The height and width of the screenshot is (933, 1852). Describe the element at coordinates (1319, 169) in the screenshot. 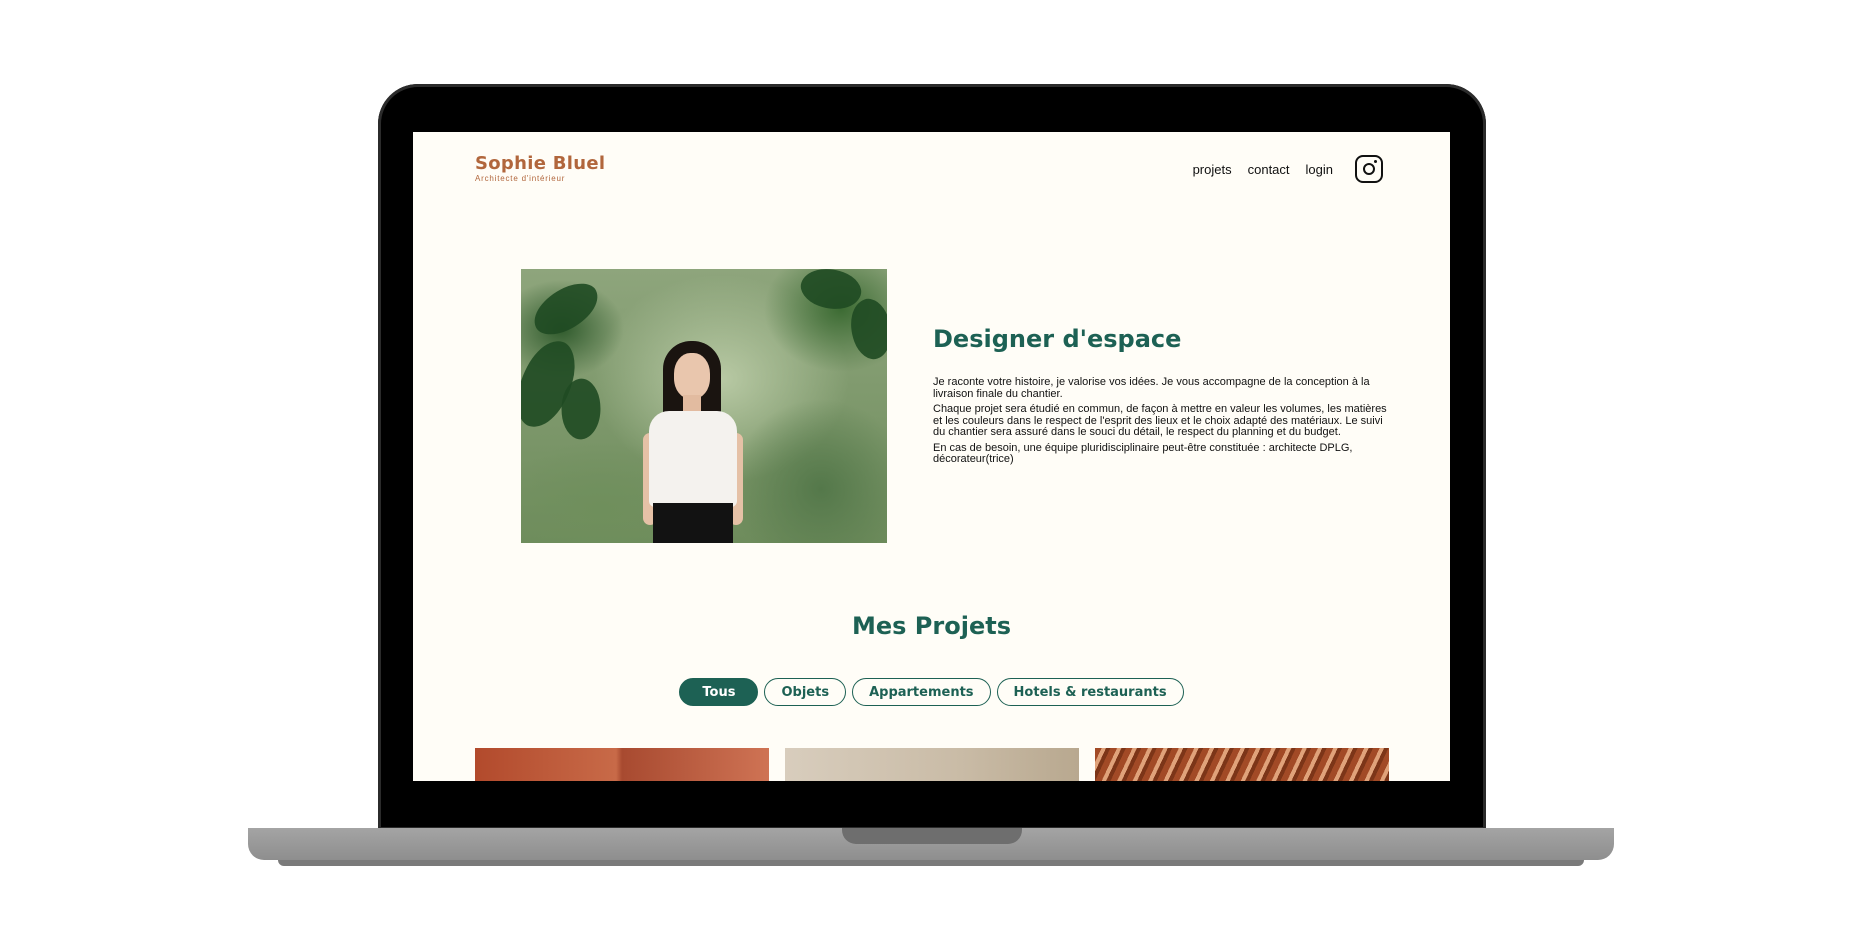

I see `nav-link-login: login` at that location.